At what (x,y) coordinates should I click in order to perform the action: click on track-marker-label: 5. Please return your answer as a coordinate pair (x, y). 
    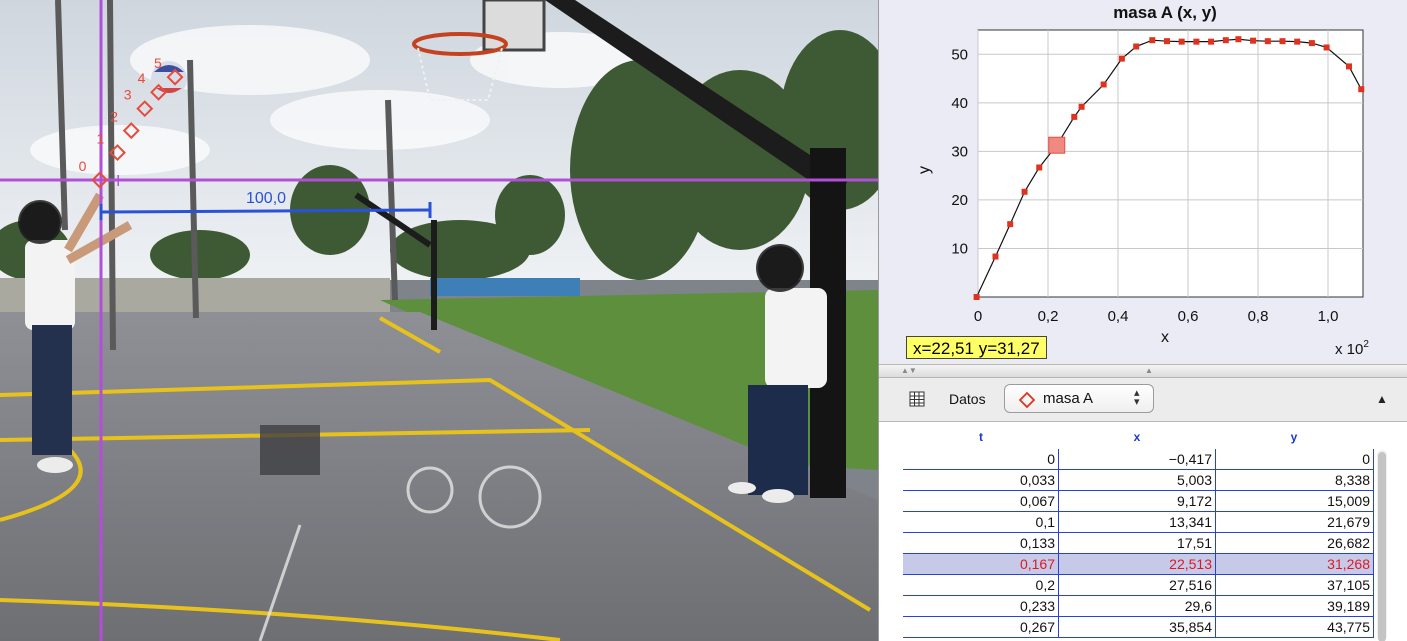
    Looking at the image, I should click on (158, 63).